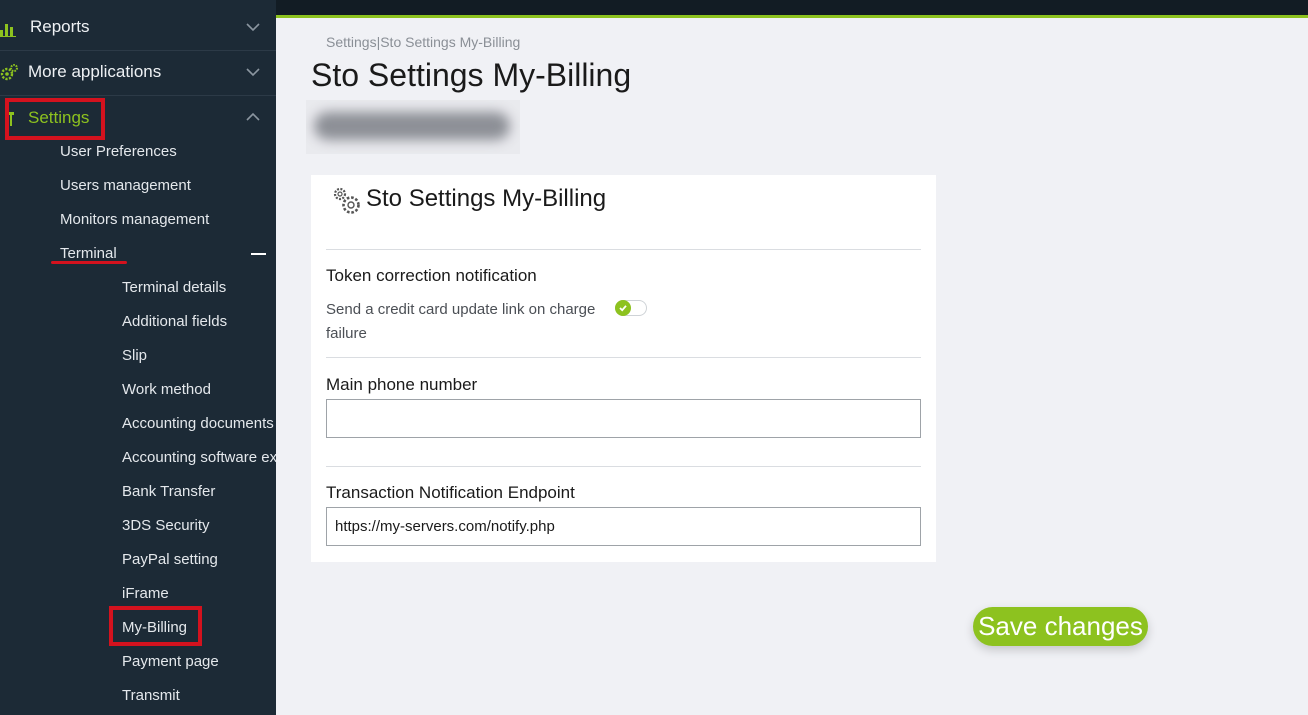 This screenshot has width=1308, height=715. Describe the element at coordinates (145, 593) in the screenshot. I see `sidebar-item-iframe: iFrame` at that location.